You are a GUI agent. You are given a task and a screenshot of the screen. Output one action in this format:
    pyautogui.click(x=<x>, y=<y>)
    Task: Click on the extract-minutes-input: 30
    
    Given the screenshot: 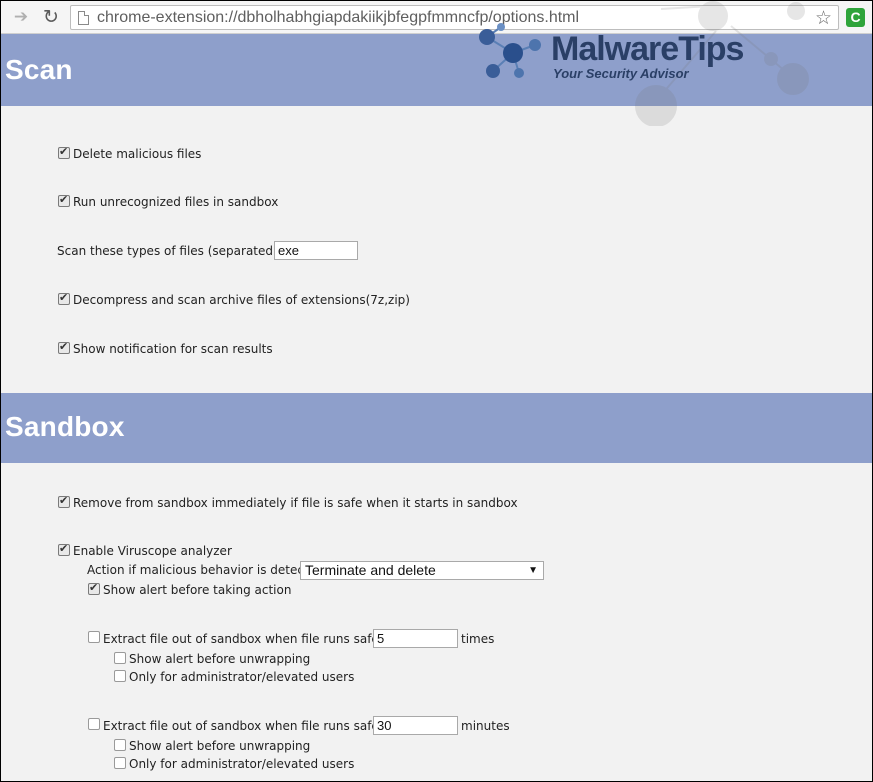 What is the action you would take?
    pyautogui.click(x=415, y=725)
    